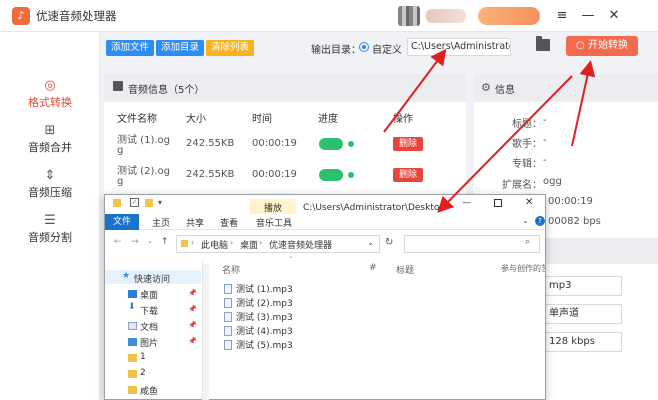 The image size is (658, 400). I want to click on arrow-to-path, so click(415, 90).